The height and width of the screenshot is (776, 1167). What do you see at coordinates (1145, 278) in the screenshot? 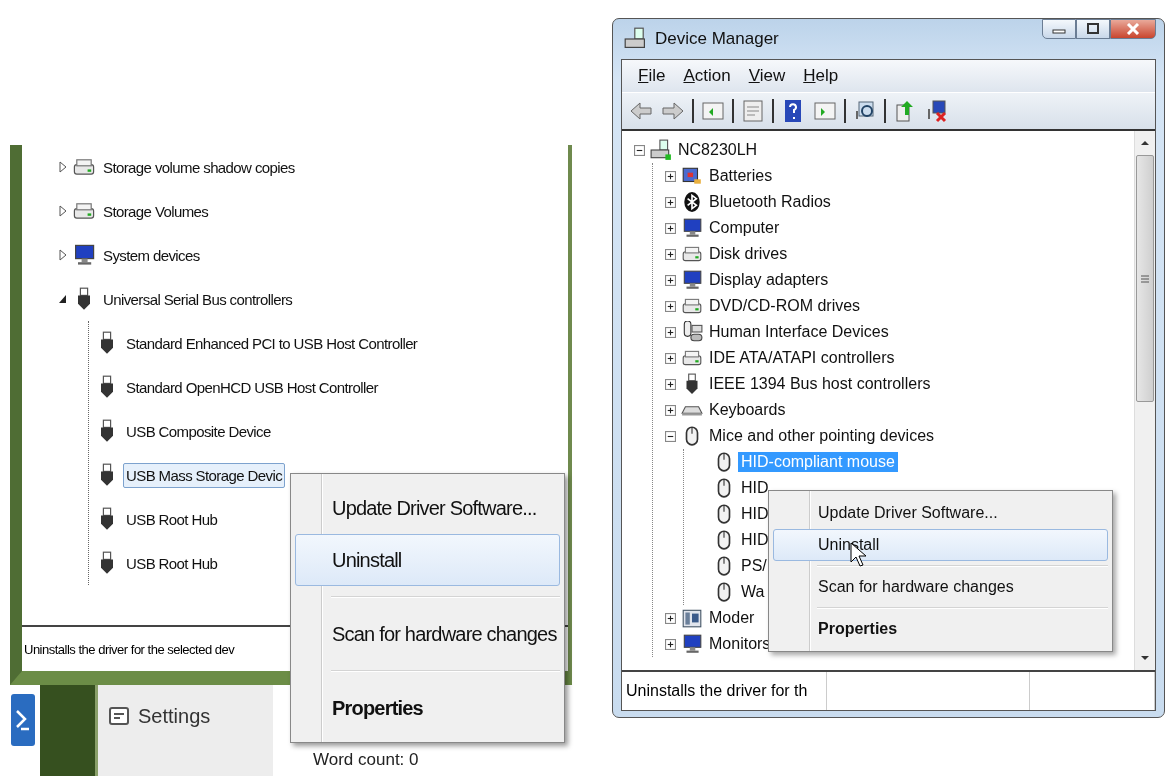
I see `scroll-thumb` at bounding box center [1145, 278].